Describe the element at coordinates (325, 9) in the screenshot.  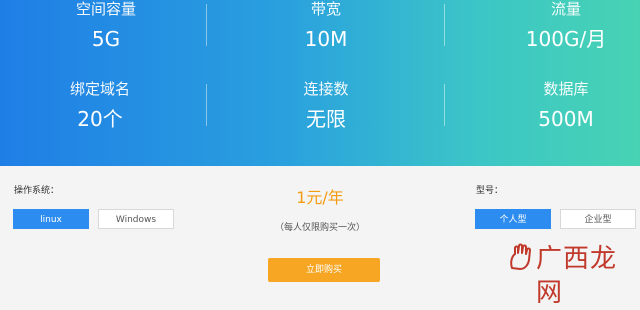
I see `stat-bandwidth-label: 带宽` at that location.